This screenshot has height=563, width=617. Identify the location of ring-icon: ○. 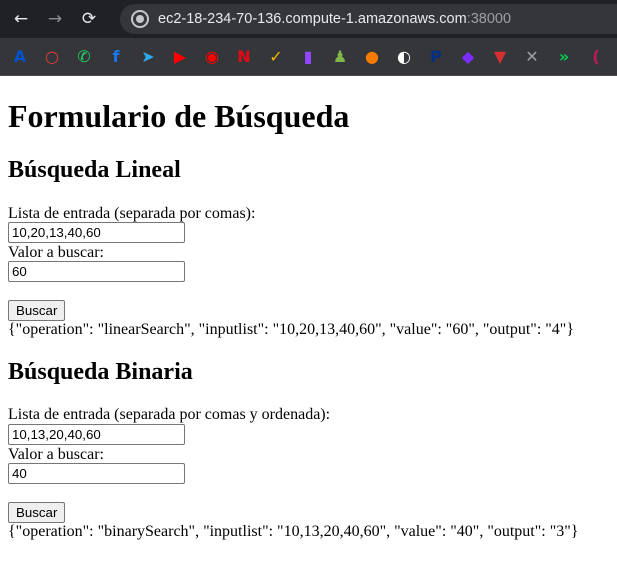
(52, 56).